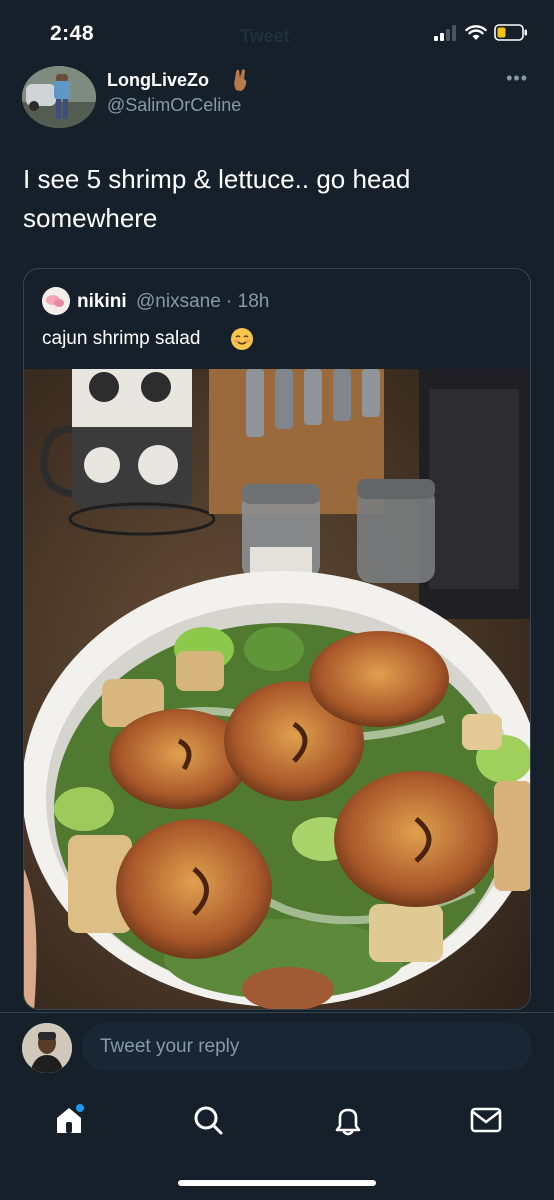 The image size is (554, 1200). I want to click on search-icon, so click(208, 1120).